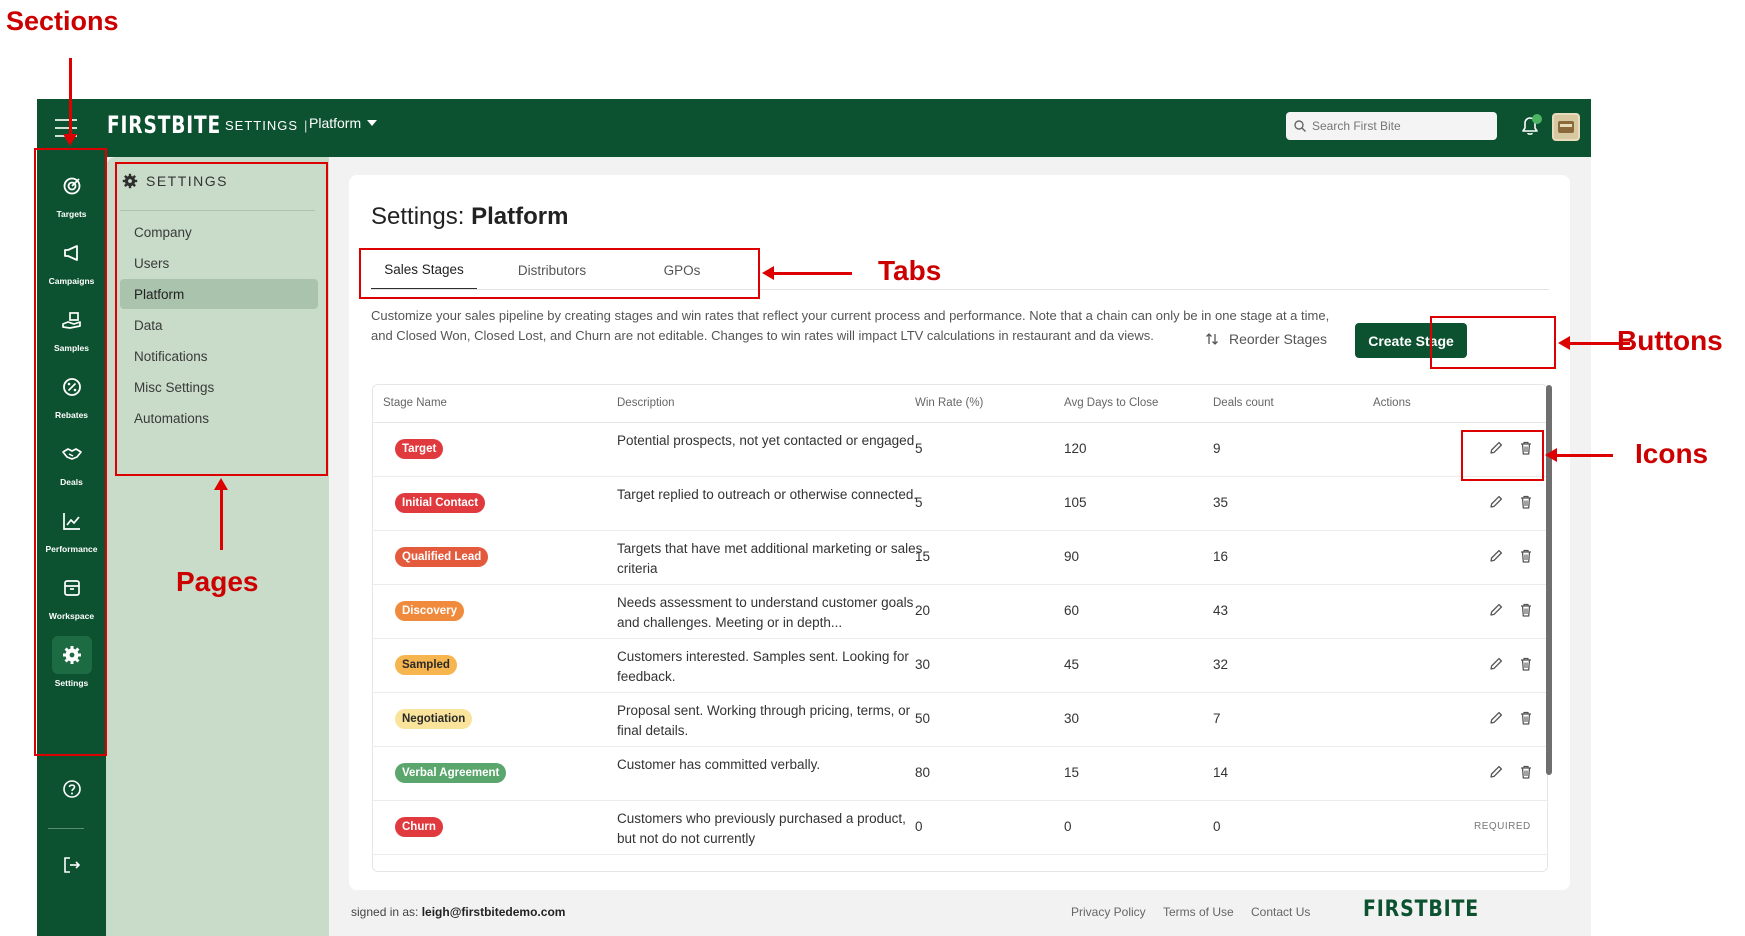  Describe the element at coordinates (923, 718) in the screenshot. I see `win-rate-value: 50` at that location.